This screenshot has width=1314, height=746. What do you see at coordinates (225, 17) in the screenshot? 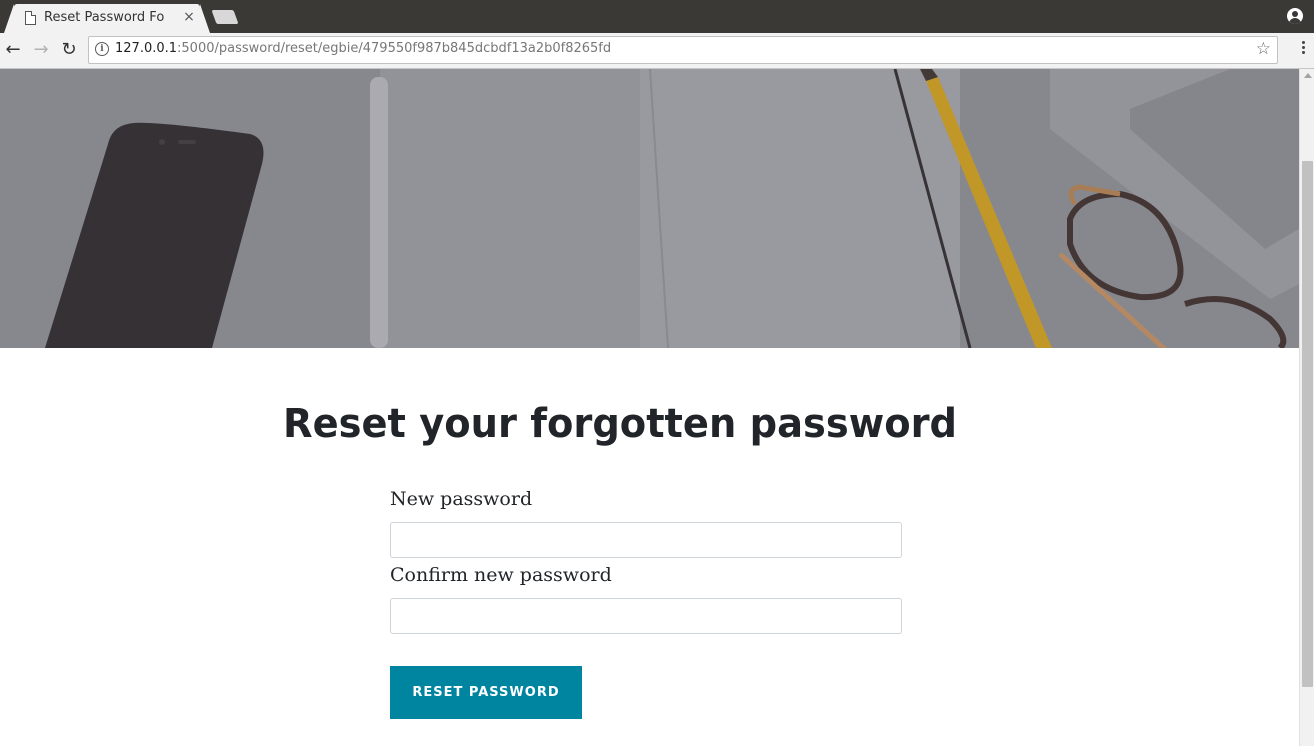
I see `new-tab-icon` at bounding box center [225, 17].